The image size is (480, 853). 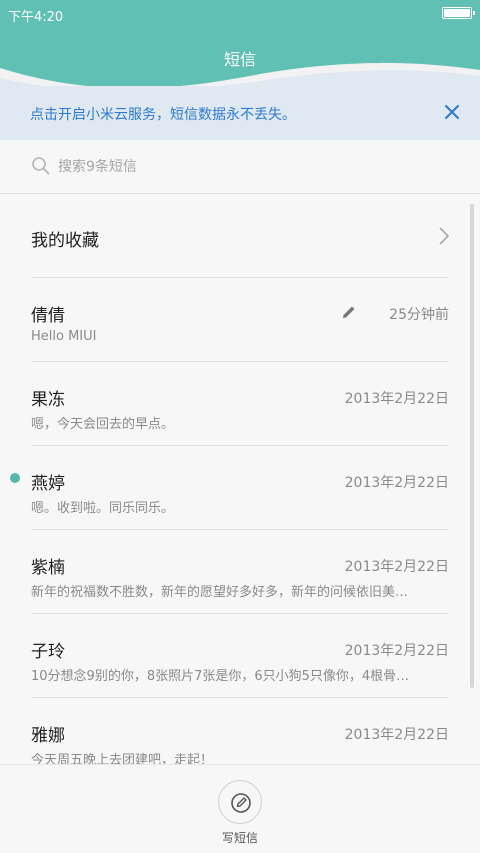 What do you see at coordinates (36, 17) in the screenshot?
I see `status-time: 下午4:20` at bounding box center [36, 17].